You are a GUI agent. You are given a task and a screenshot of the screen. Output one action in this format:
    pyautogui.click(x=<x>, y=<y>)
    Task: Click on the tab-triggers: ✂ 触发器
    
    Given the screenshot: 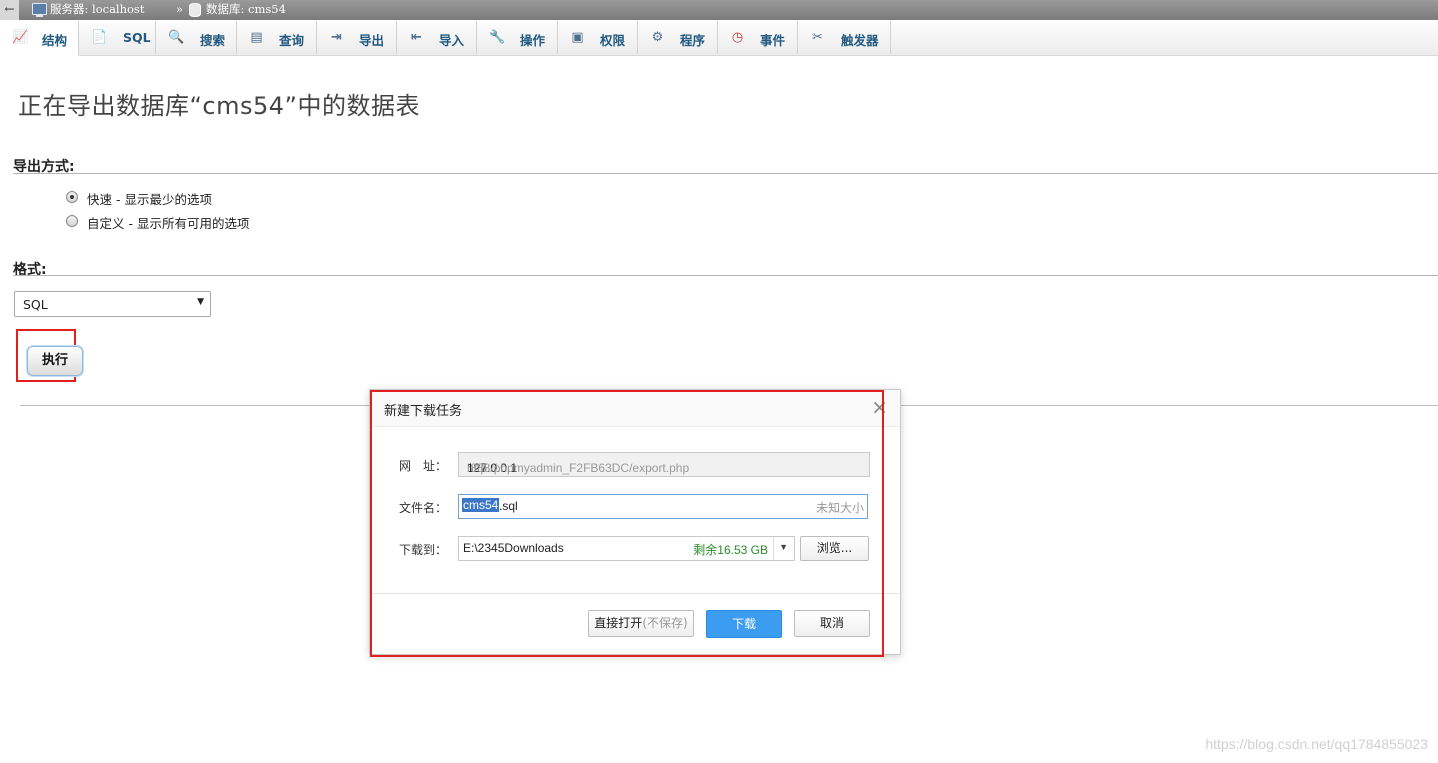 What is the action you would take?
    pyautogui.click(x=844, y=37)
    